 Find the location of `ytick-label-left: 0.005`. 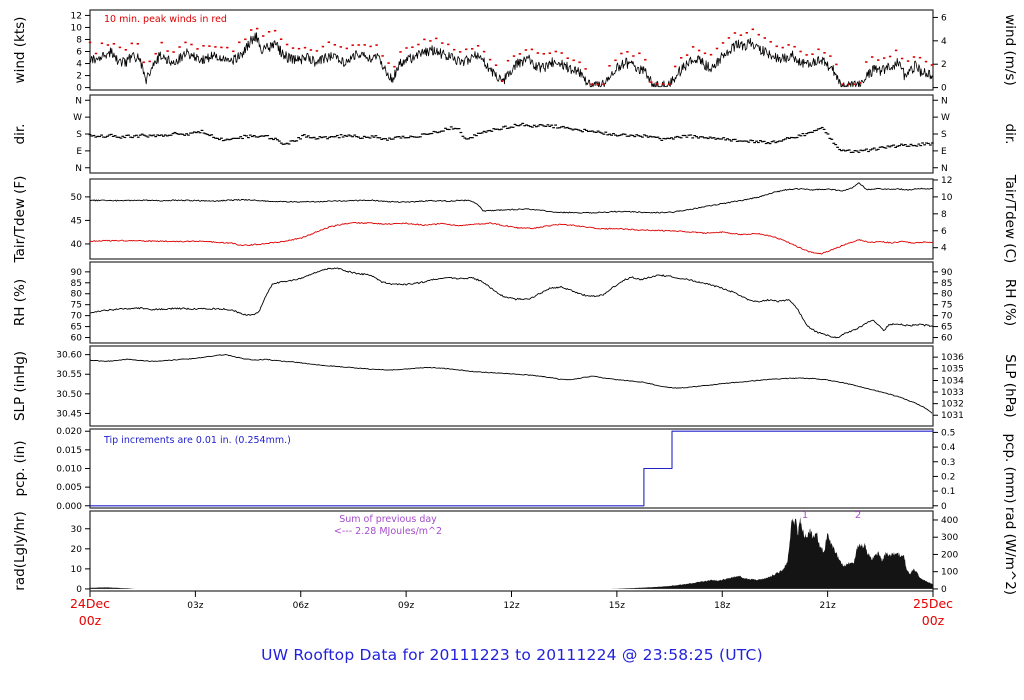

ytick-label-left: 0.005 is located at coordinates (69, 488).